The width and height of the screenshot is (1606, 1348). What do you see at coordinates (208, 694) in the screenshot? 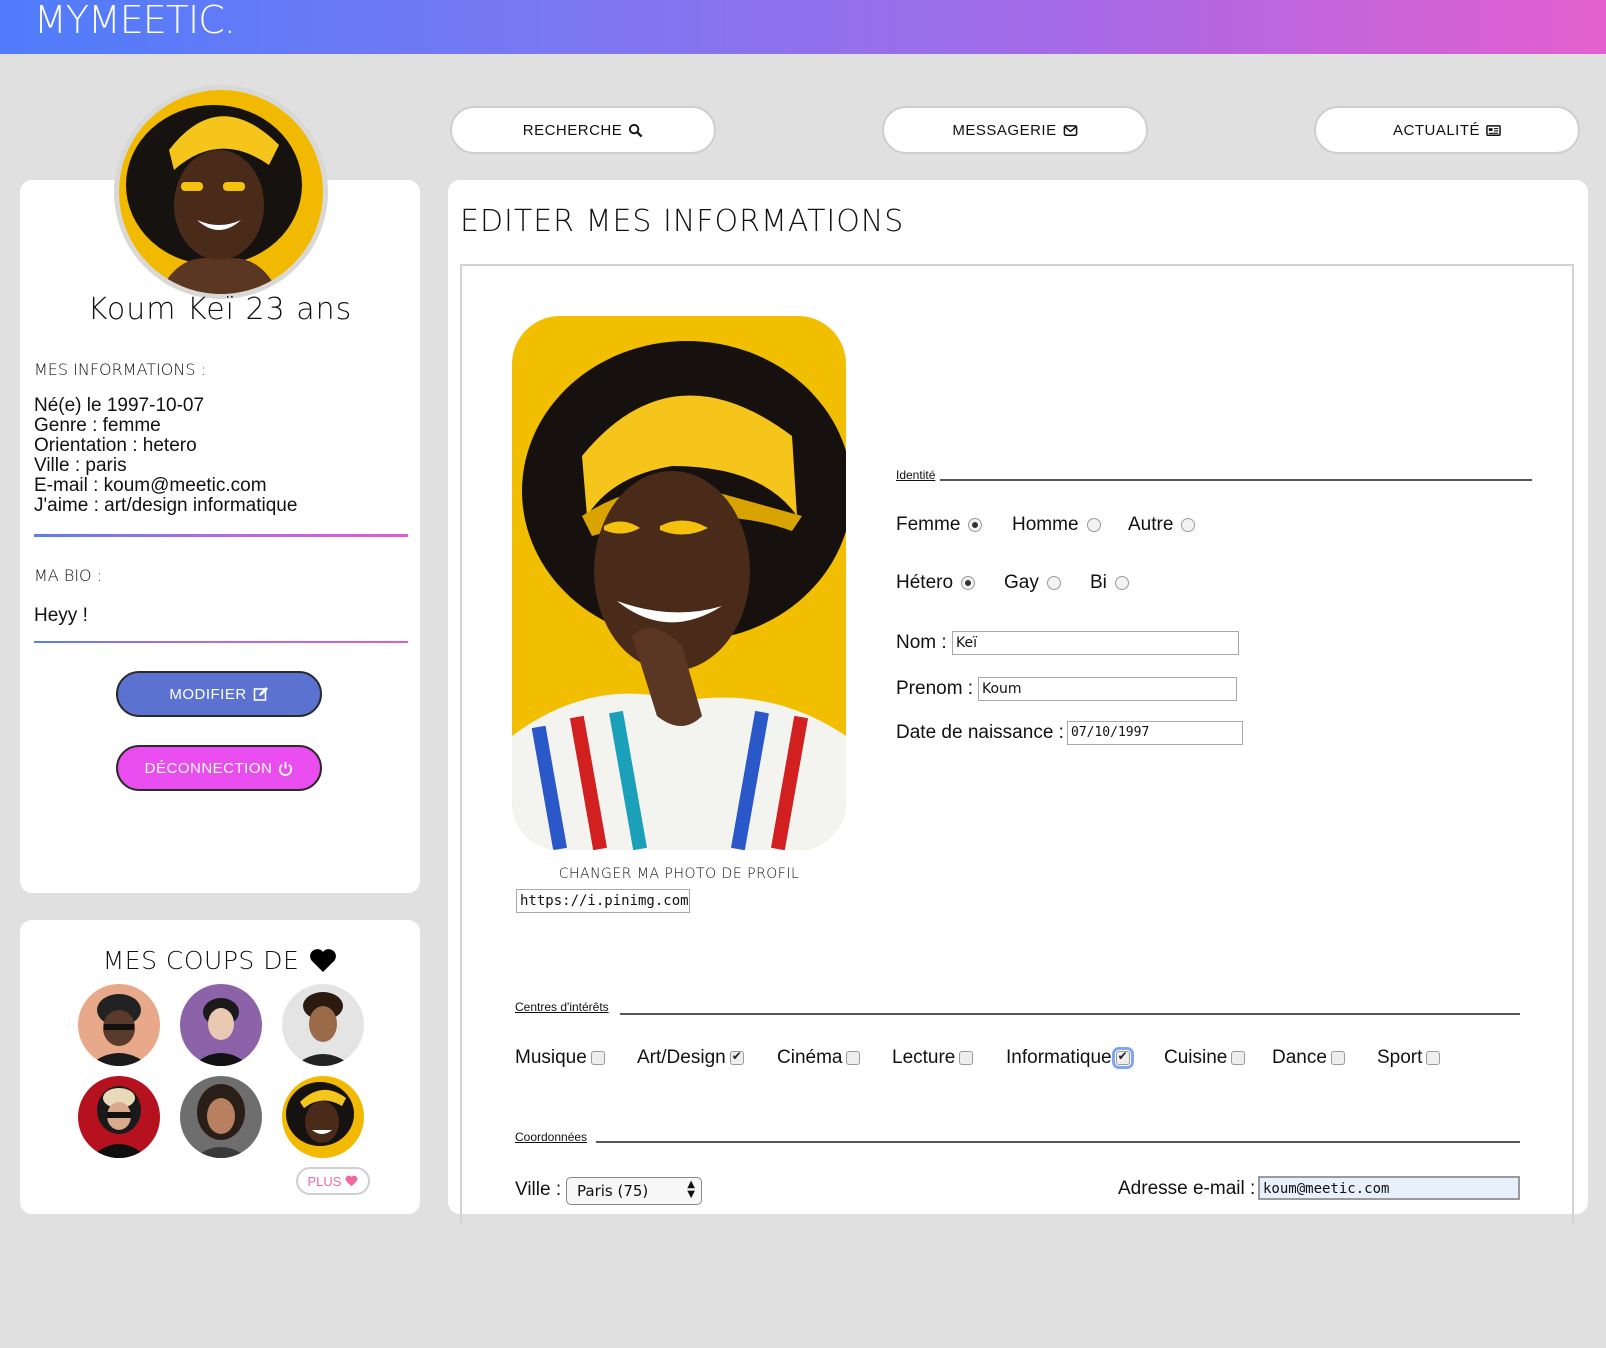
I see `modify-label: MODIFIER` at bounding box center [208, 694].